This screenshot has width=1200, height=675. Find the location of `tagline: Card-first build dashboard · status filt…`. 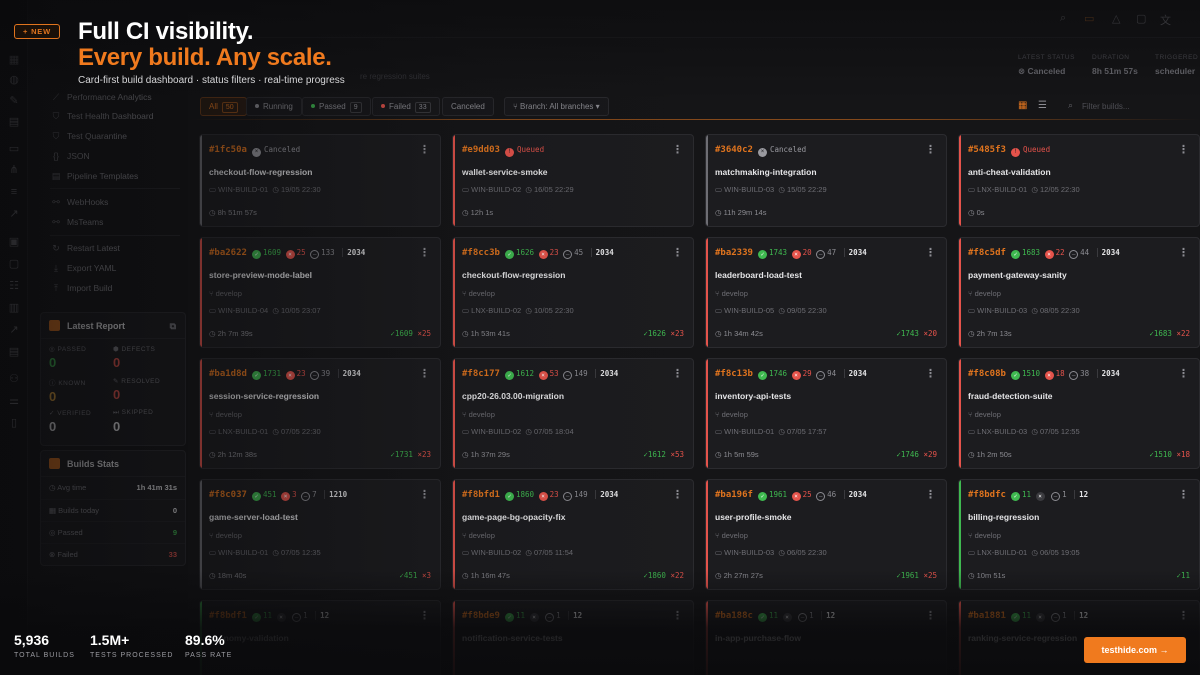

tagline: Card-first build dashboard · status filt… is located at coordinates (211, 80).